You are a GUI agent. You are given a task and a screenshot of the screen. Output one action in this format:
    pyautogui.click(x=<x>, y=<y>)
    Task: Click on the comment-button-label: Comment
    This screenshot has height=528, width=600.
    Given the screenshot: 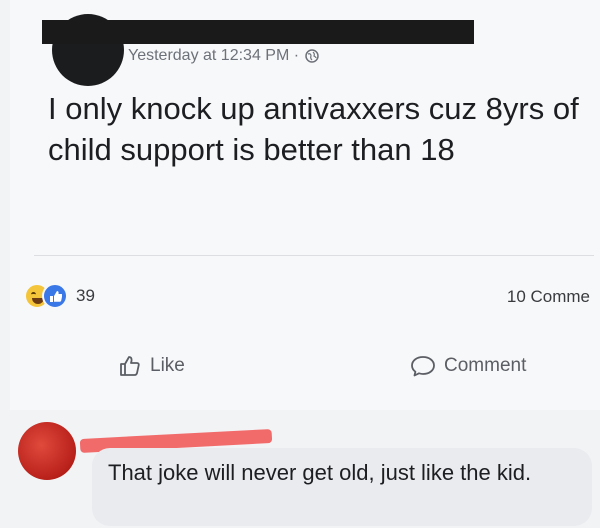 What is the action you would take?
    pyautogui.click(x=485, y=365)
    